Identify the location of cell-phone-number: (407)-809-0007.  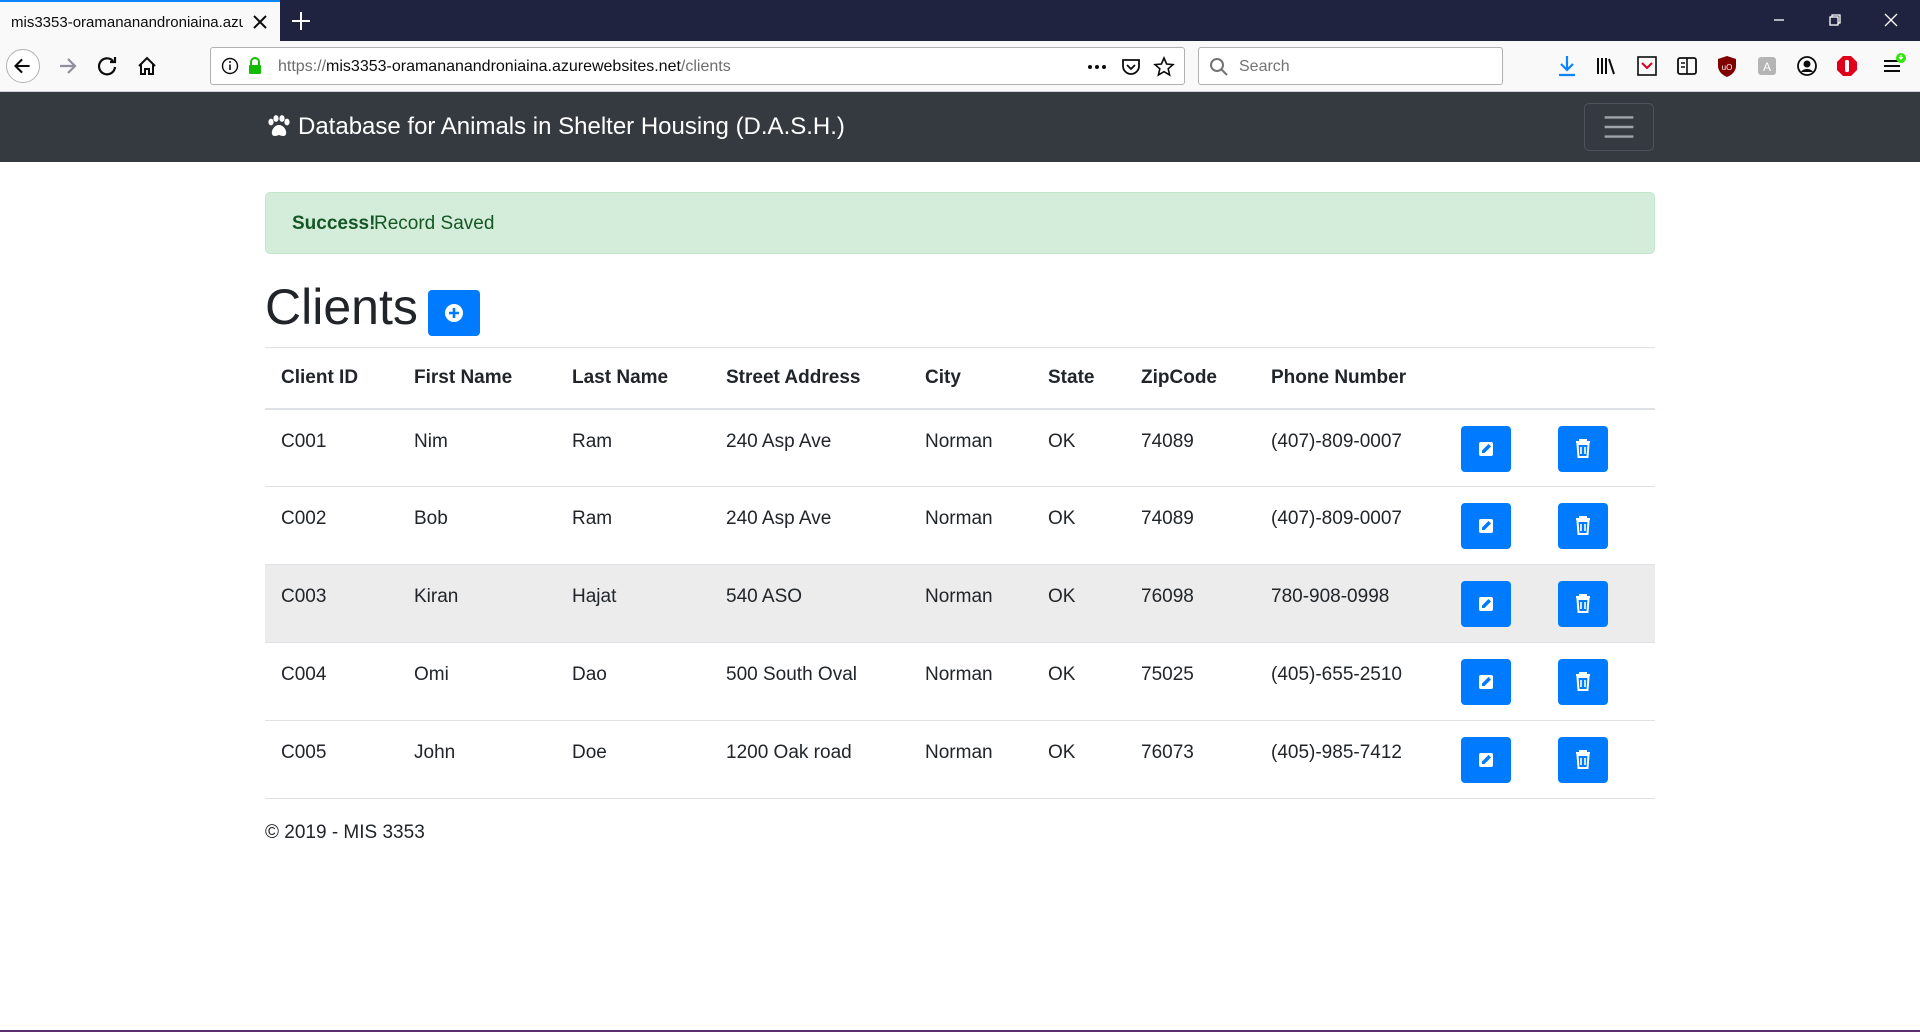
(1358, 447).